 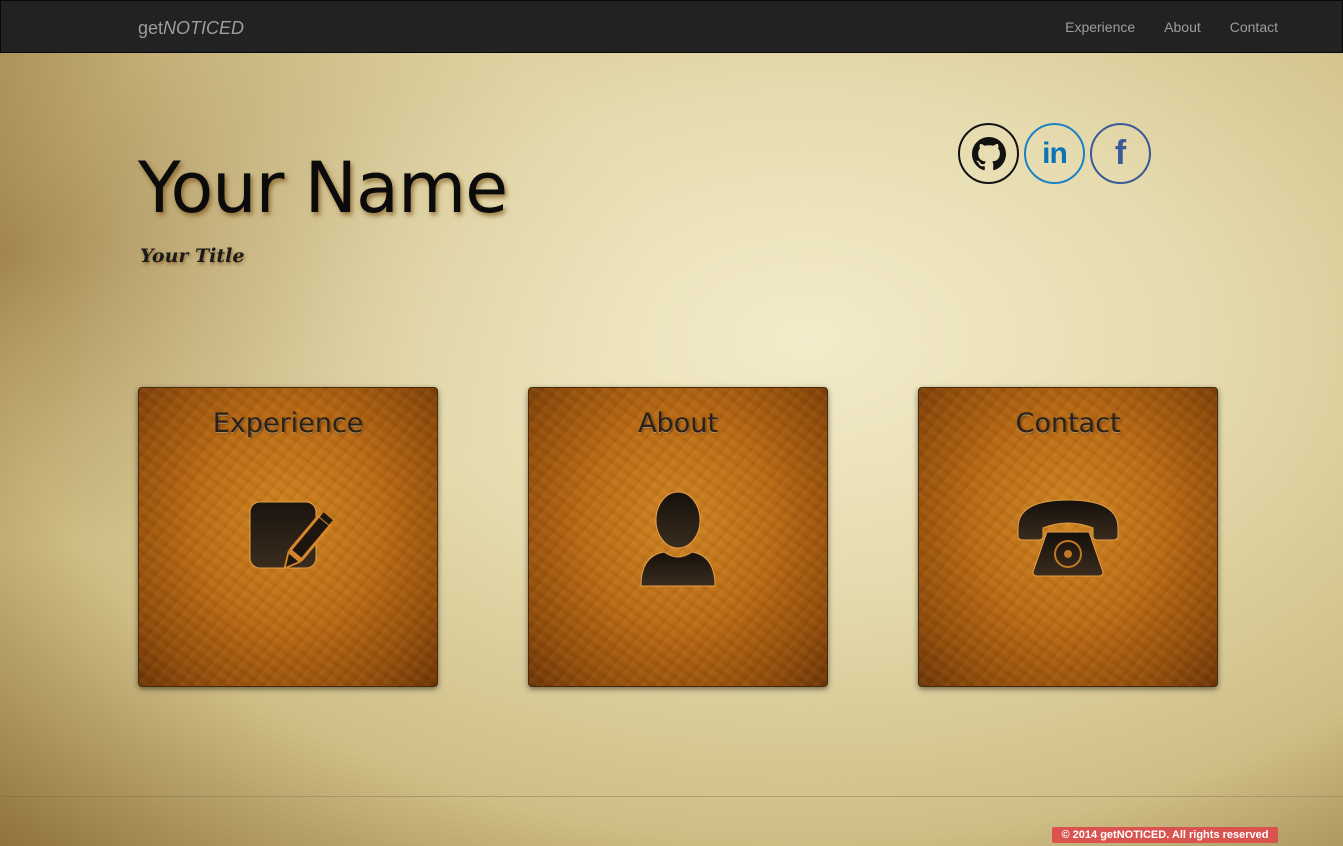 I want to click on brand-prefix: get, so click(x=151, y=28).